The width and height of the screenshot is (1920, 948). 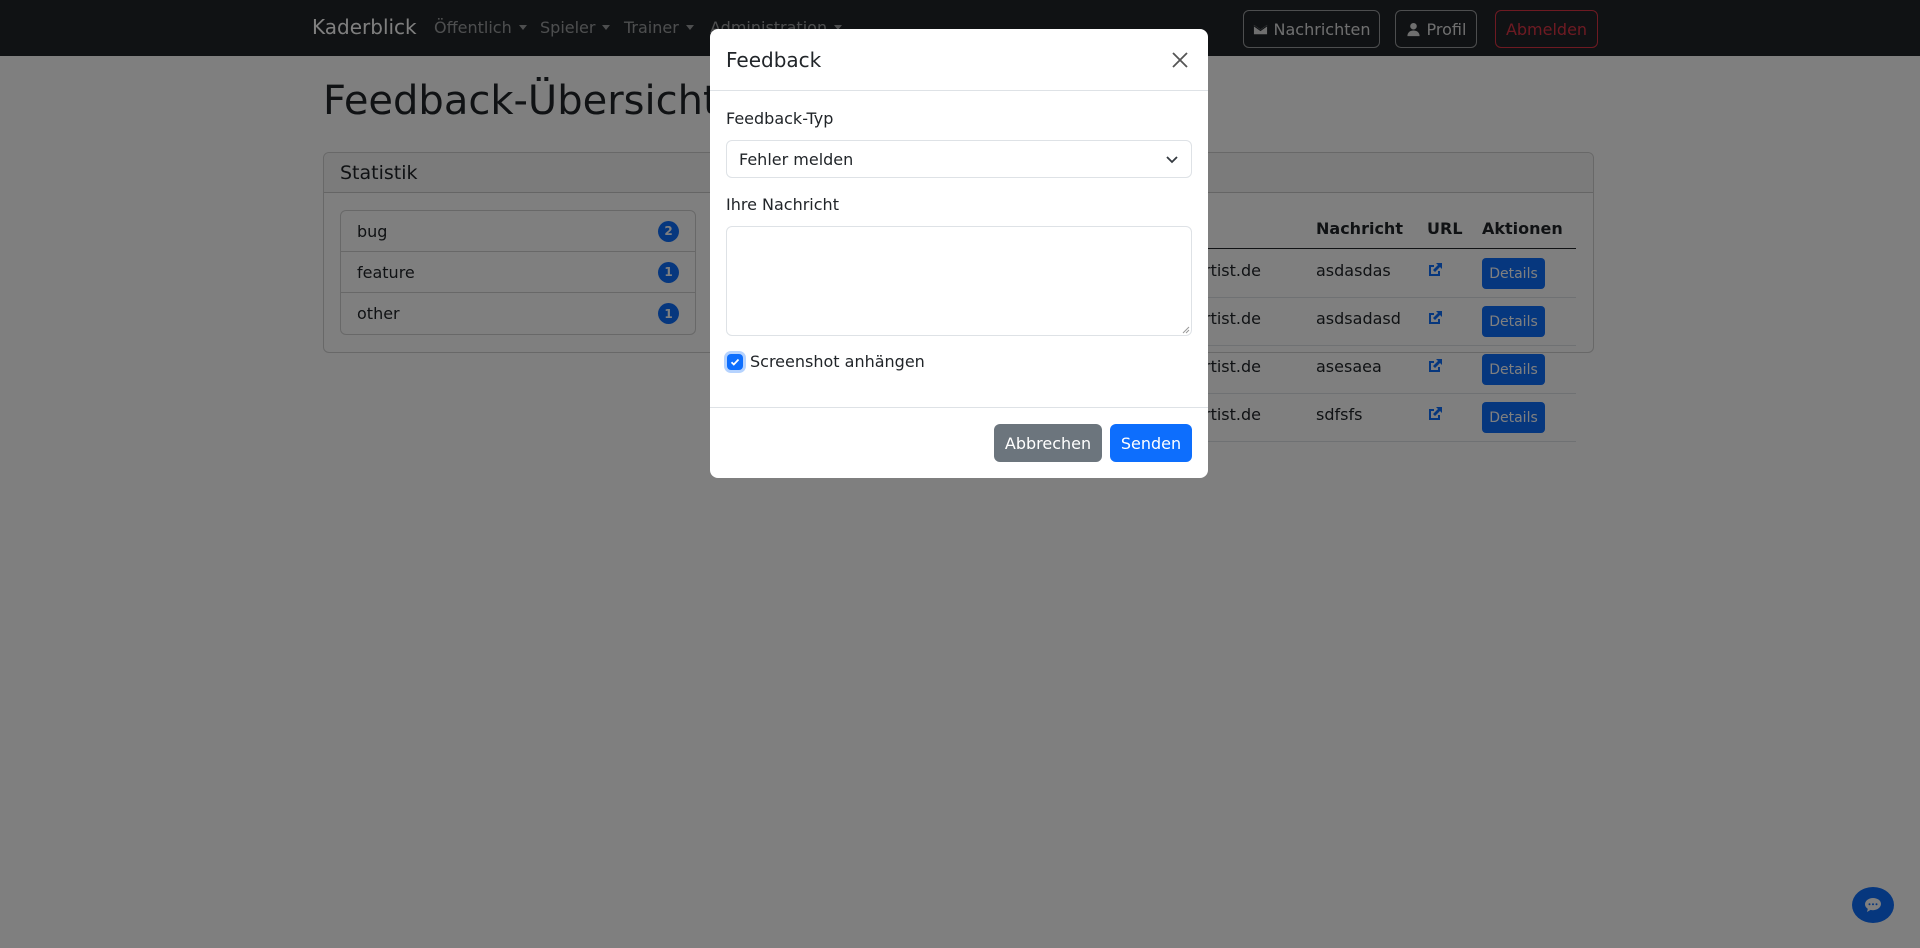 I want to click on message-textarea, so click(x=959, y=281).